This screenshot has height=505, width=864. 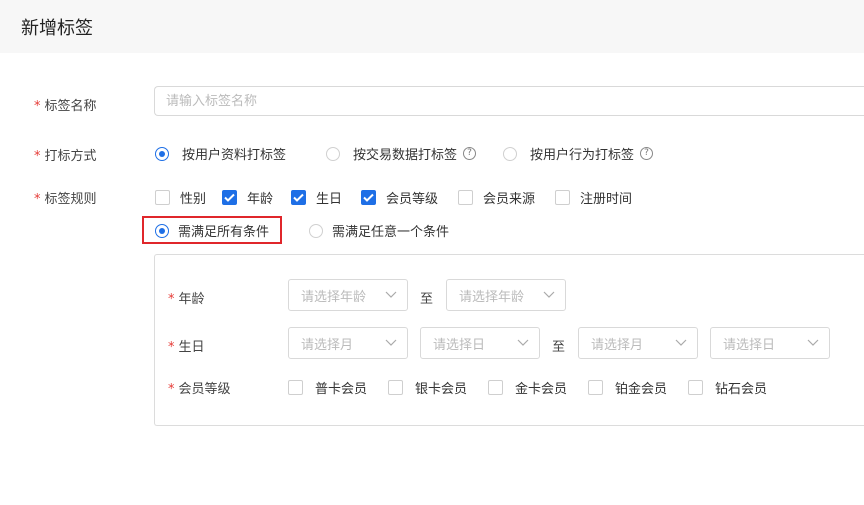 I want to click on birthday-from-day-select: 请选择日, so click(x=480, y=343).